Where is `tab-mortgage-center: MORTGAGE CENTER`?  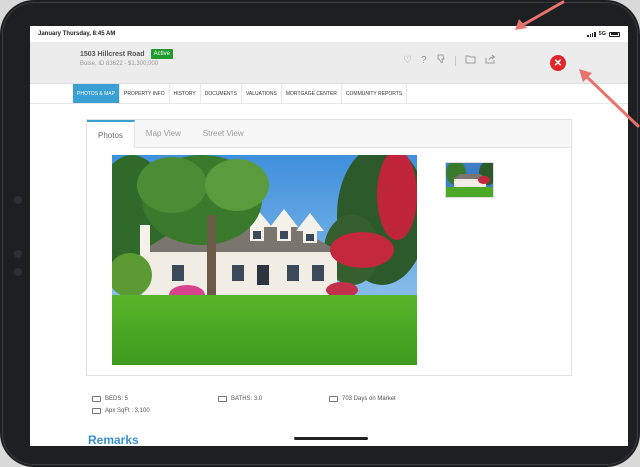 tab-mortgage-center: MORTGAGE CENTER is located at coordinates (312, 93).